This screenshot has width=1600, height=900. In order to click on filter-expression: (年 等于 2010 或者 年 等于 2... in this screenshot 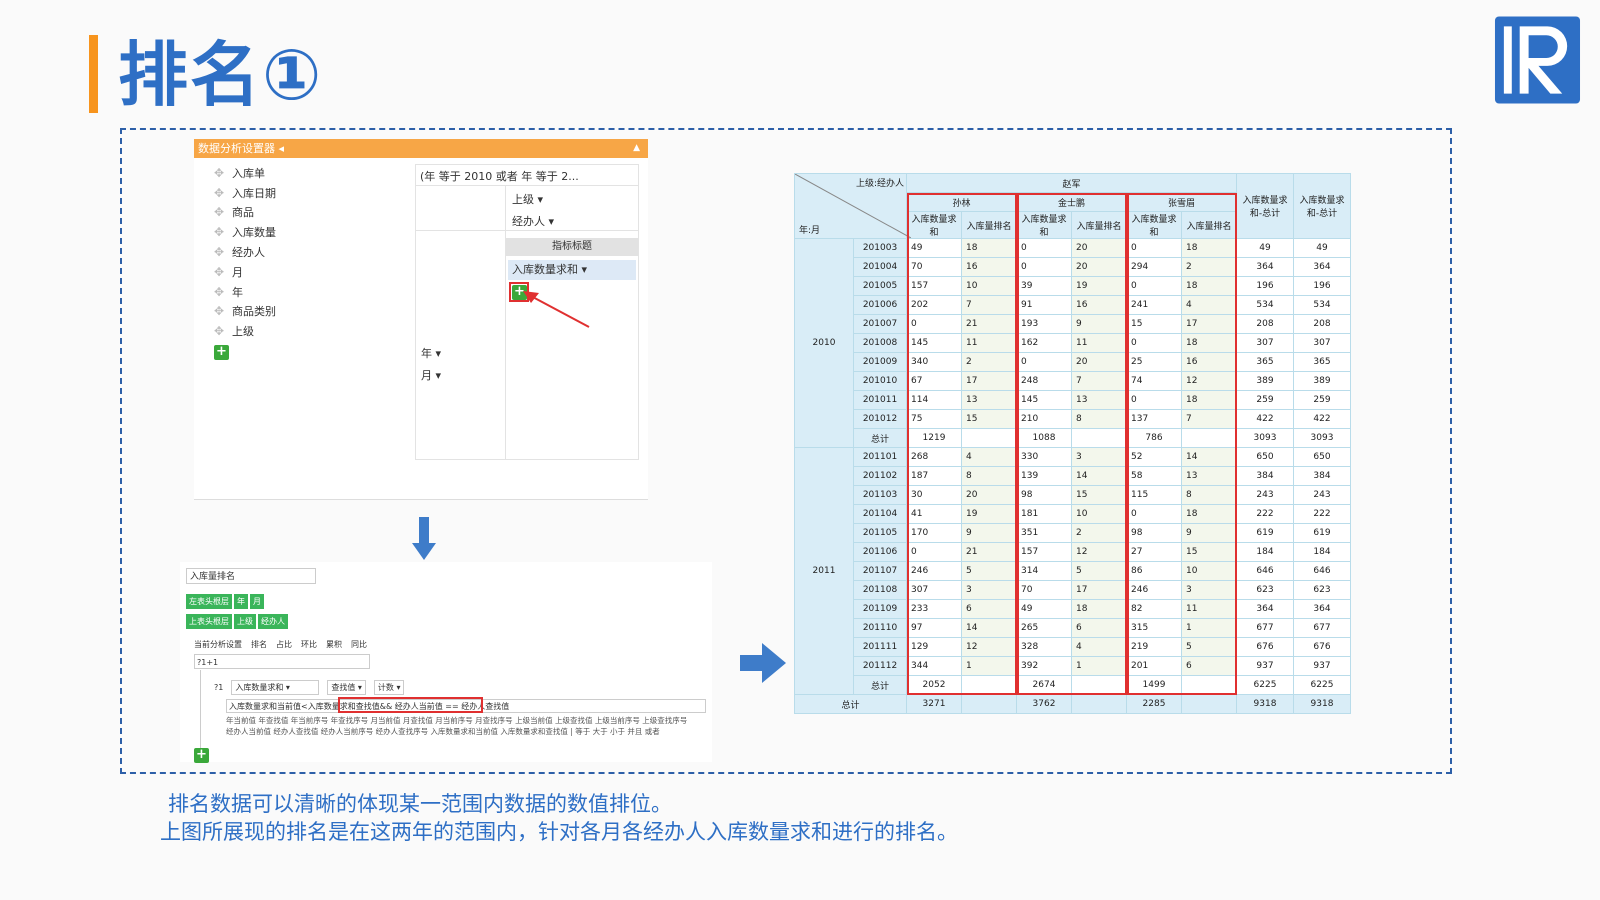, I will do `click(499, 176)`.